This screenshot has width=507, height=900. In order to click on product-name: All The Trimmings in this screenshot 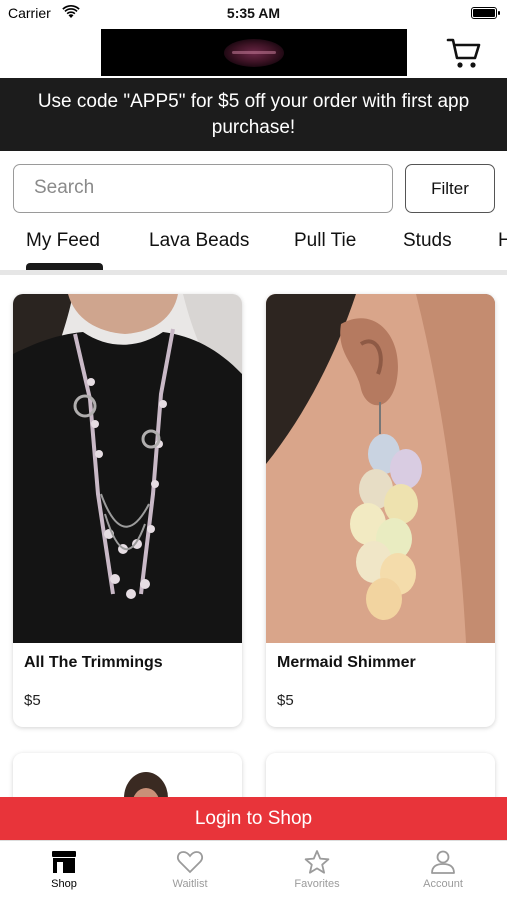, I will do `click(93, 662)`.